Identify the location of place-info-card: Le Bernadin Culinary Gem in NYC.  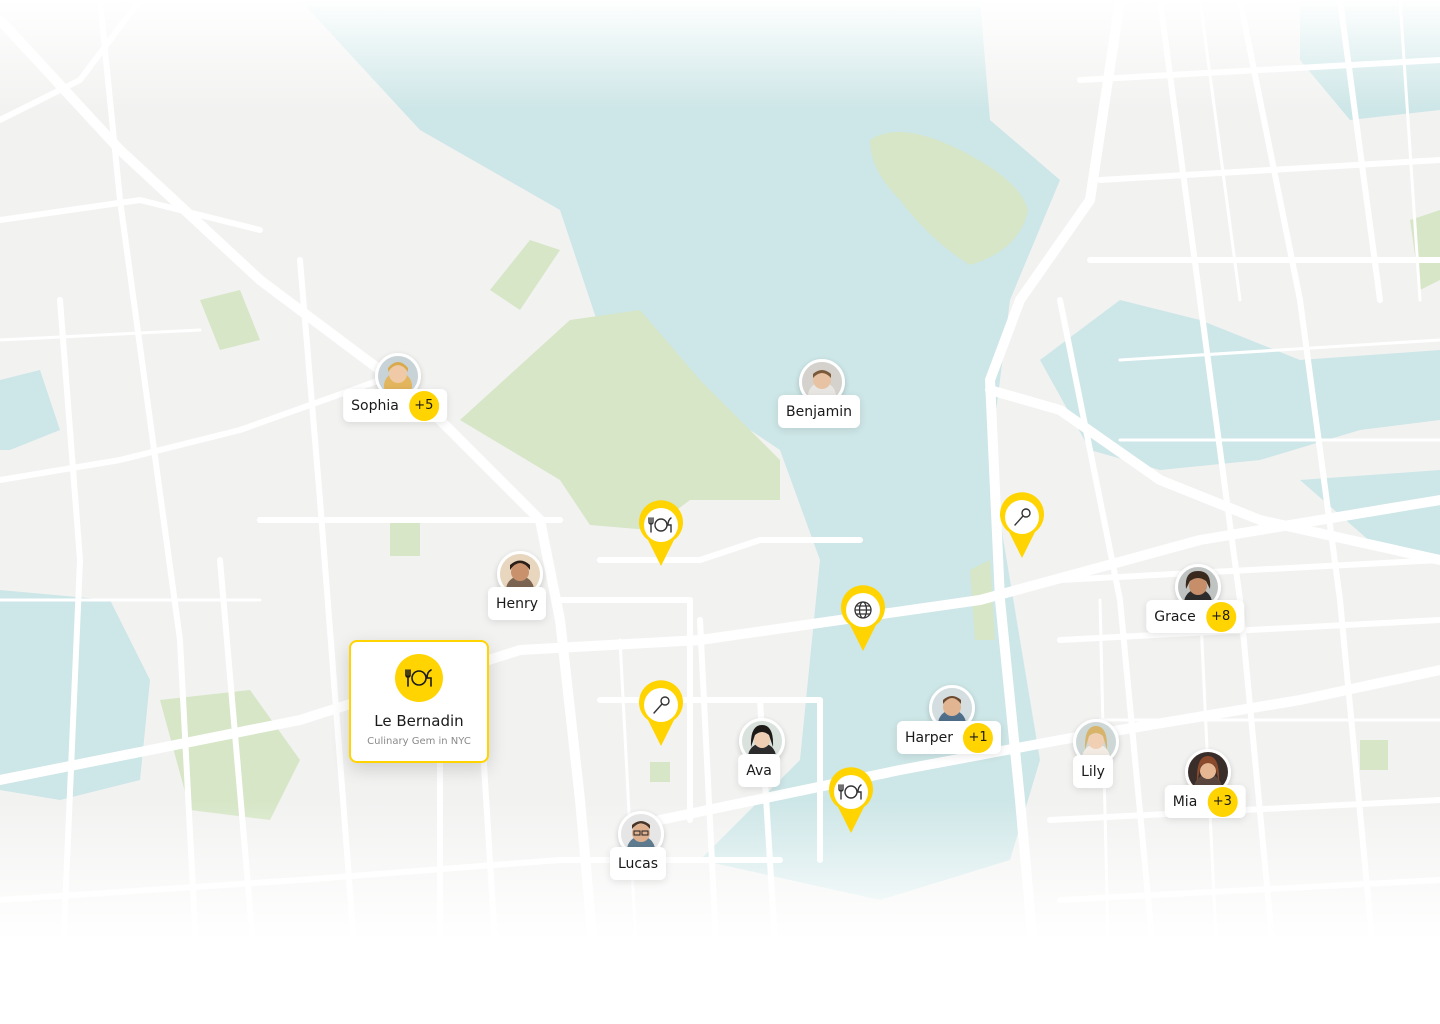
(419, 701).